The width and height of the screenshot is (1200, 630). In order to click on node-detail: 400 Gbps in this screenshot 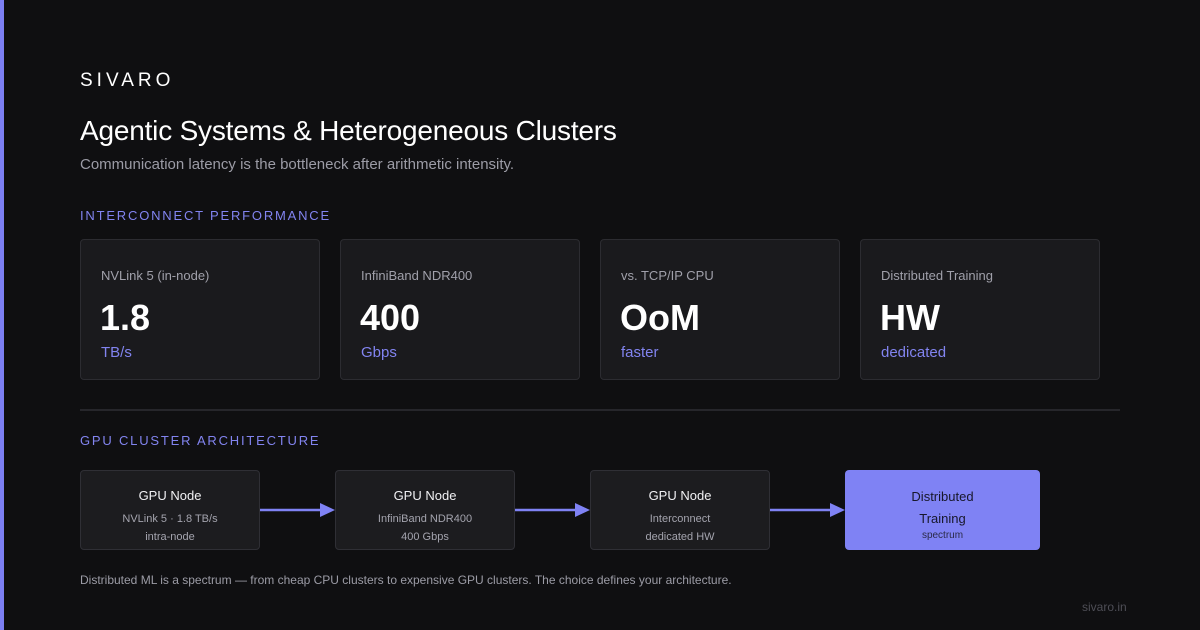, I will do `click(425, 537)`.